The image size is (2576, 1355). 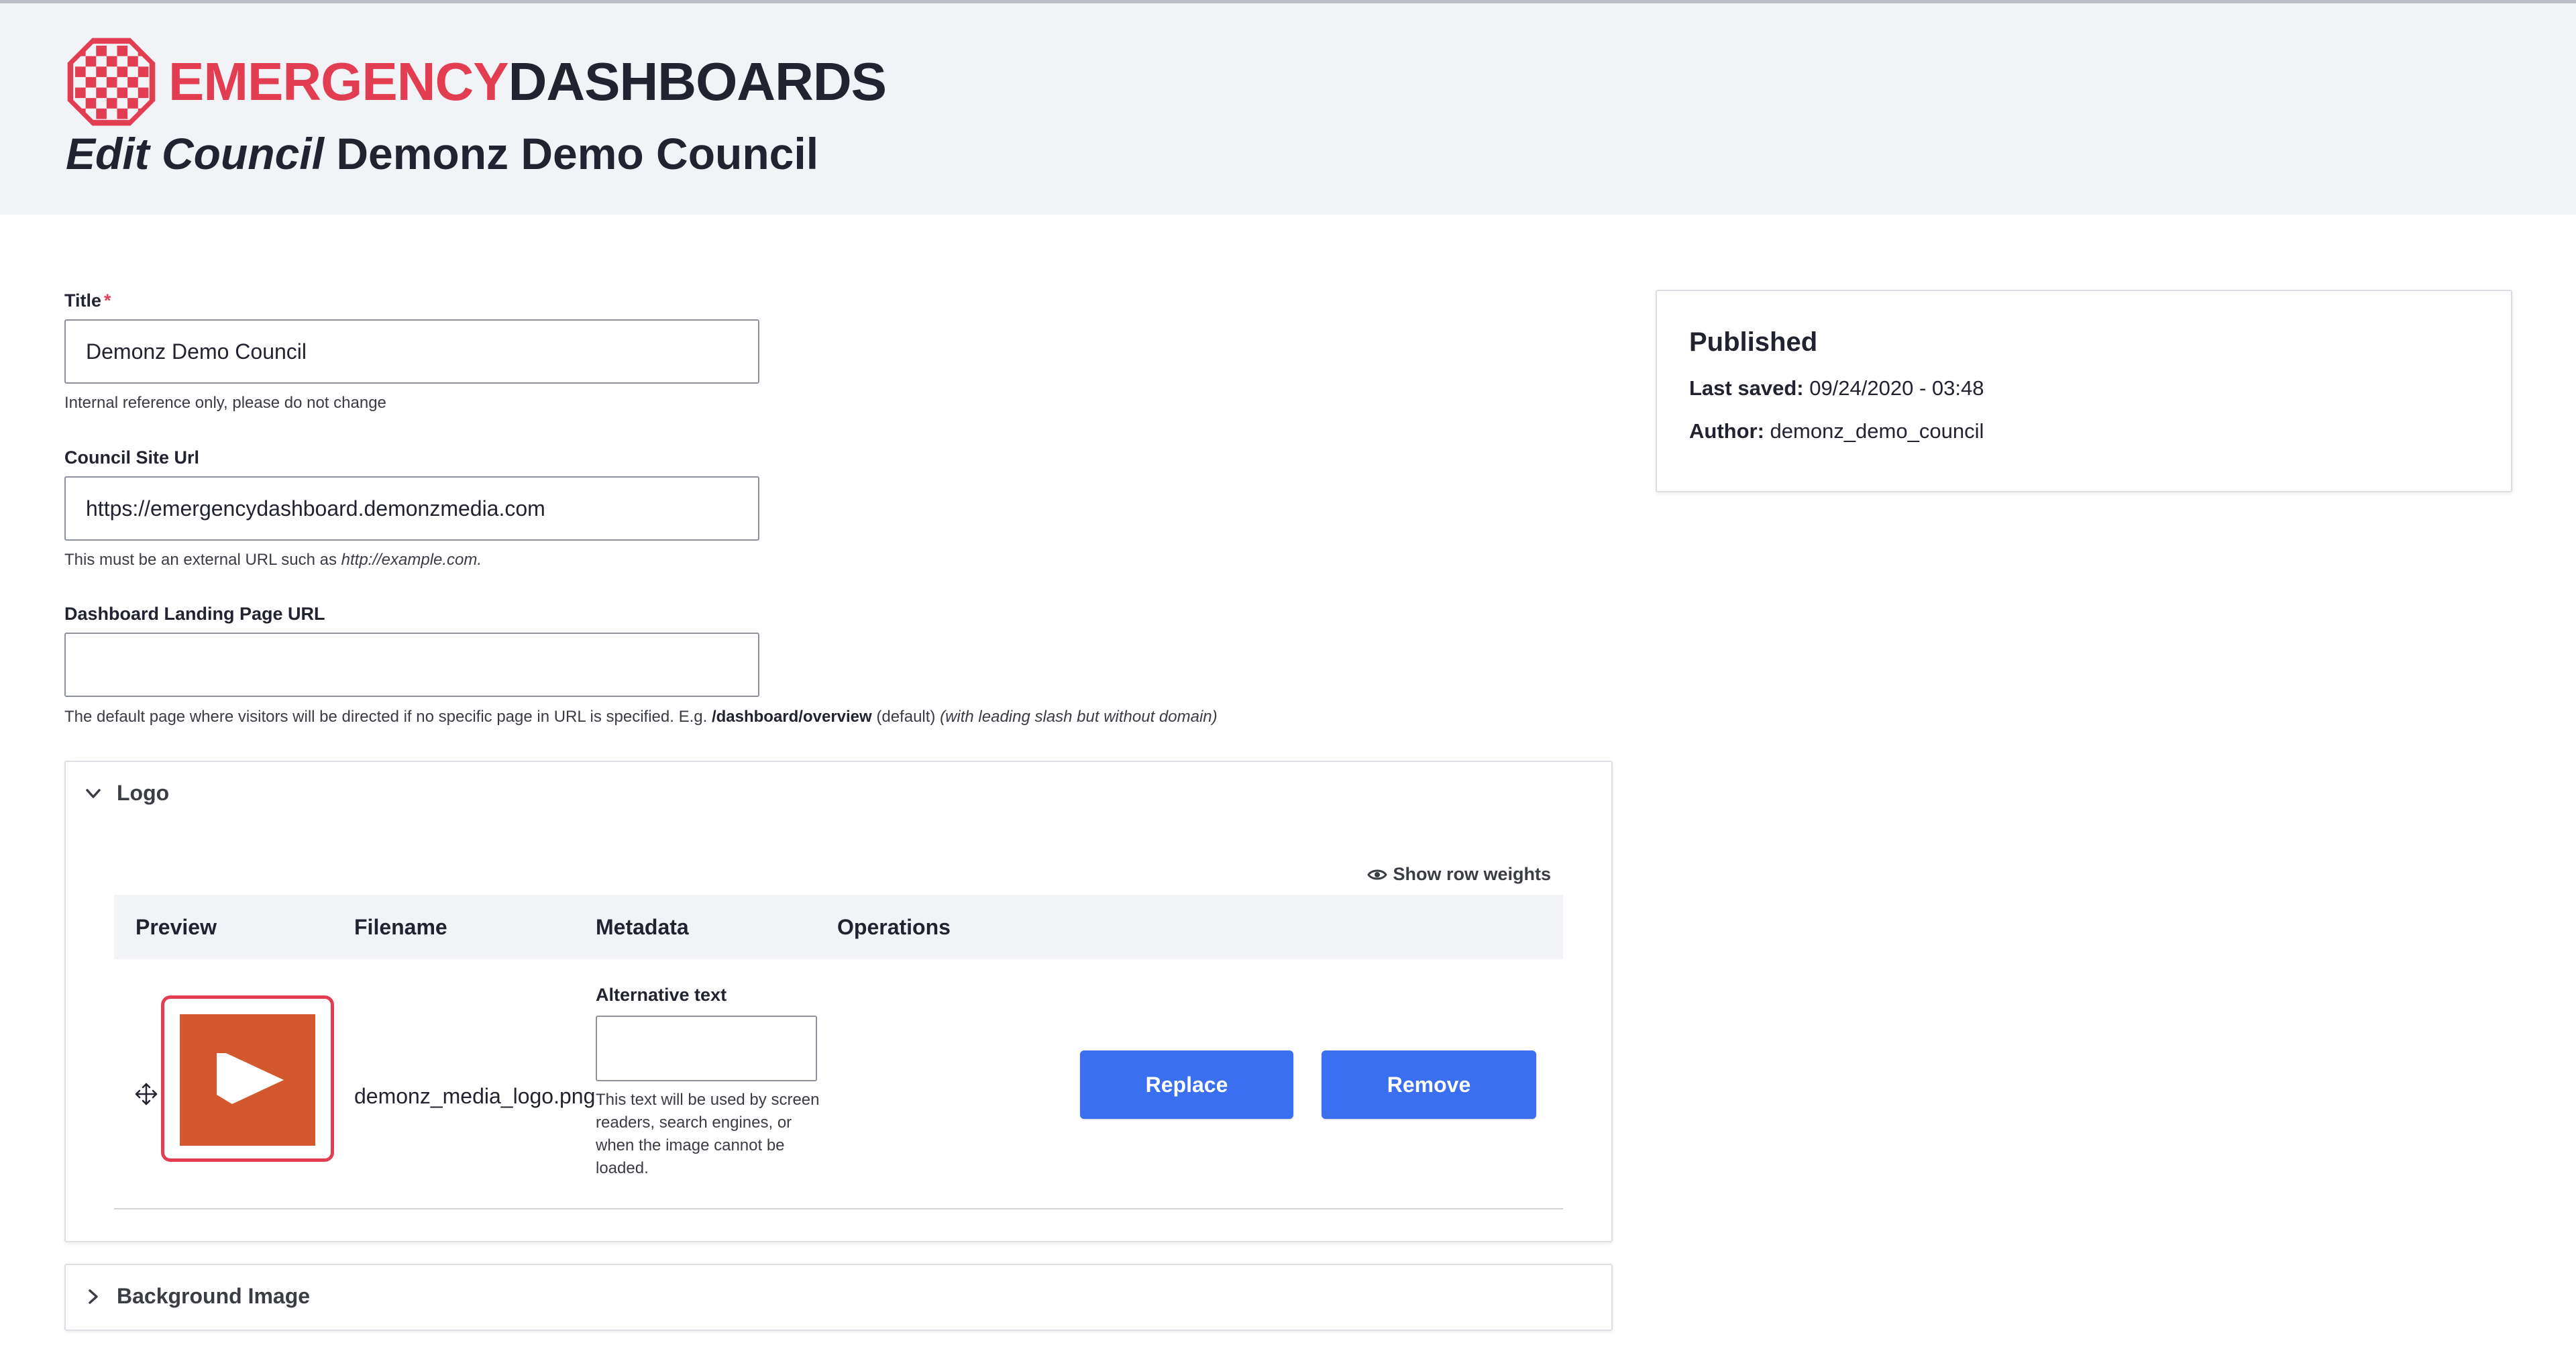 I want to click on url-desc-text: This must be an external URL such as, so click(x=200, y=560).